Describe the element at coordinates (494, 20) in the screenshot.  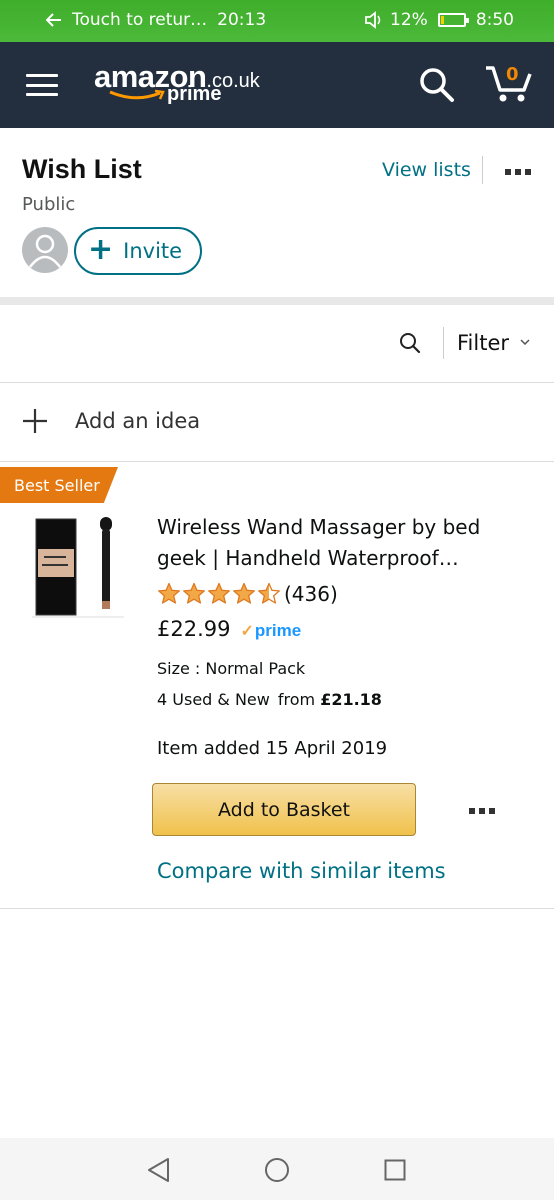
I see `clock: 8:50` at that location.